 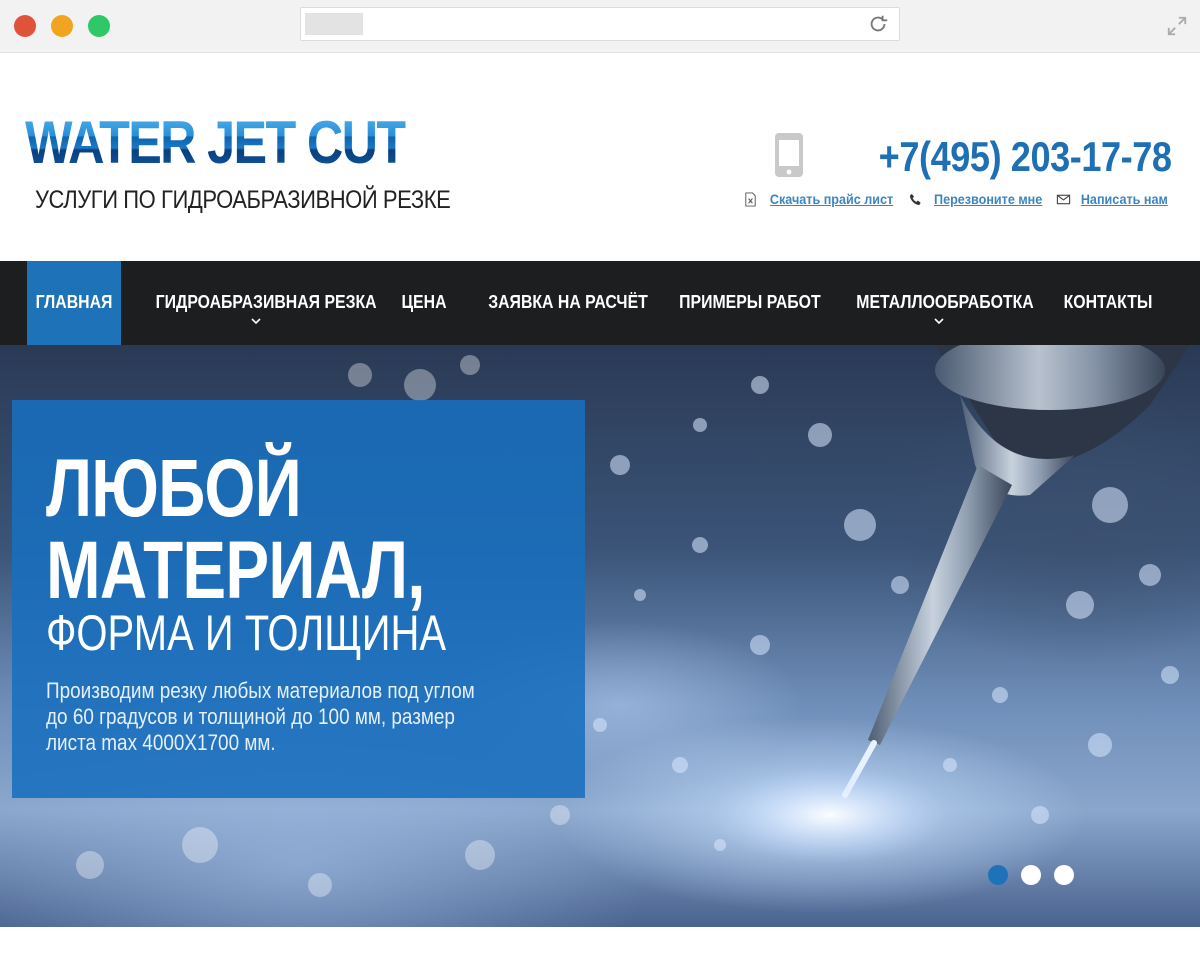 I want to click on nav-item-label: ЦЕНА, so click(x=424, y=302).